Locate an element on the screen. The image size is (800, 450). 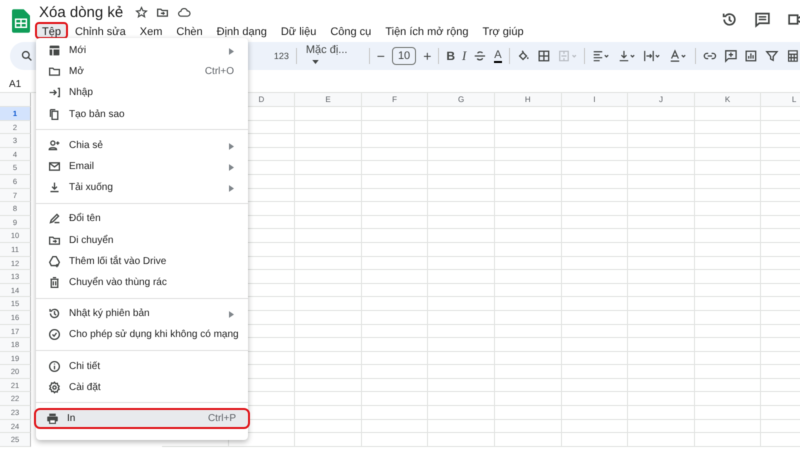
menu-tab: Công cụ is located at coordinates (350, 30).